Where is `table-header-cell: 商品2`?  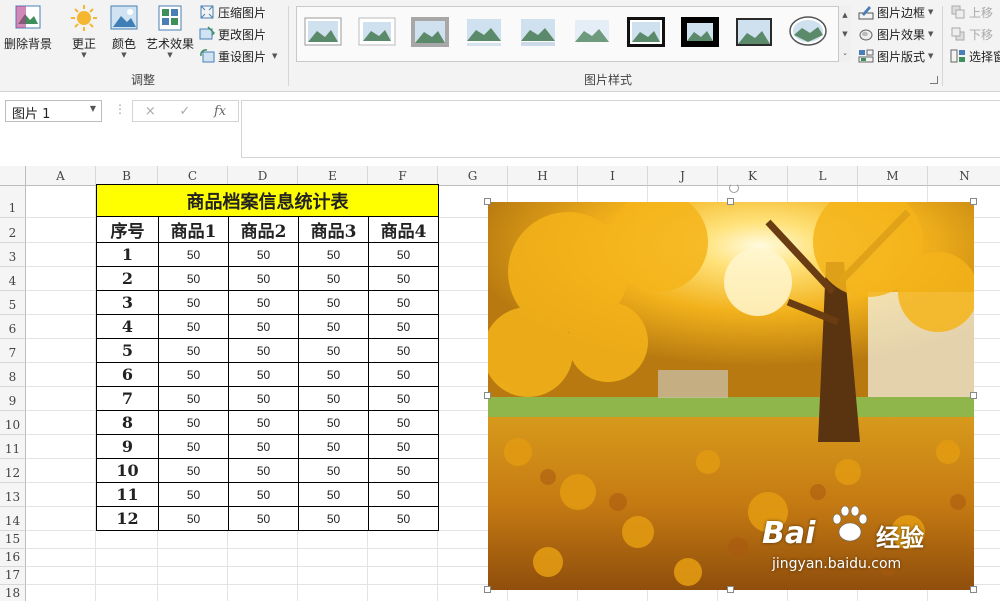 table-header-cell: 商品2 is located at coordinates (263, 229).